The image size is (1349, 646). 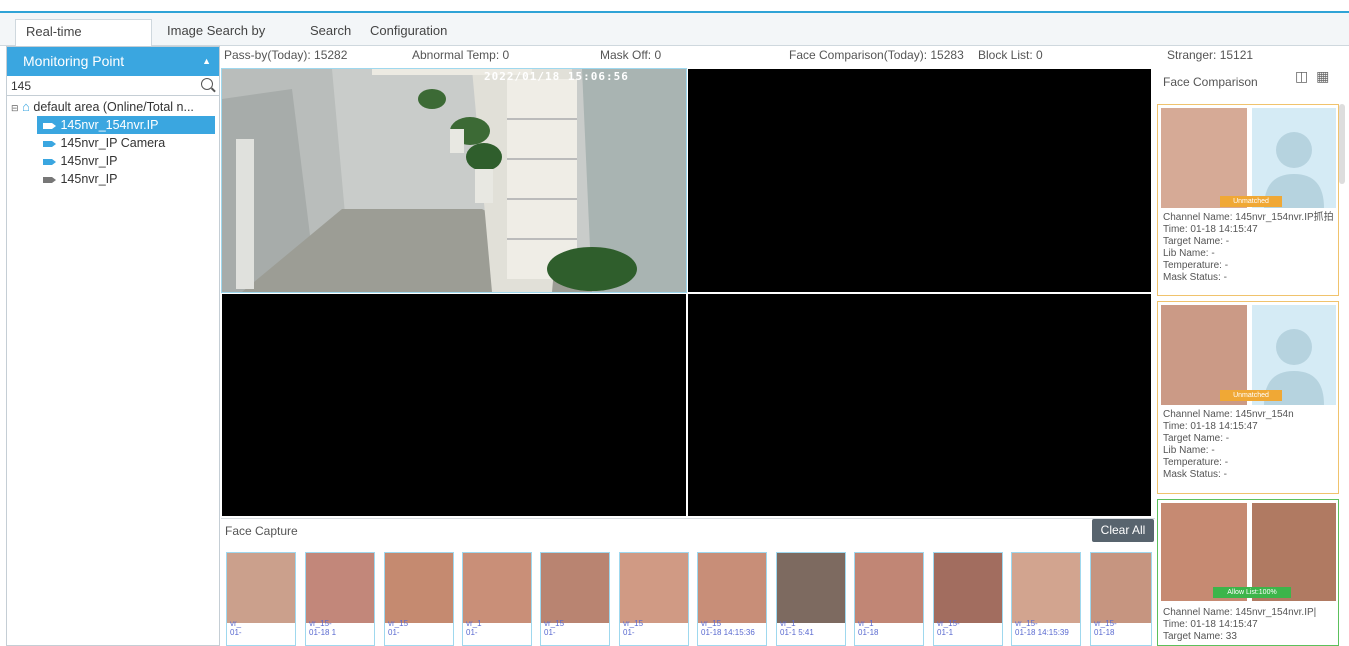 I want to click on panel-toolbar: ◫ ▦, so click(x=1312, y=76).